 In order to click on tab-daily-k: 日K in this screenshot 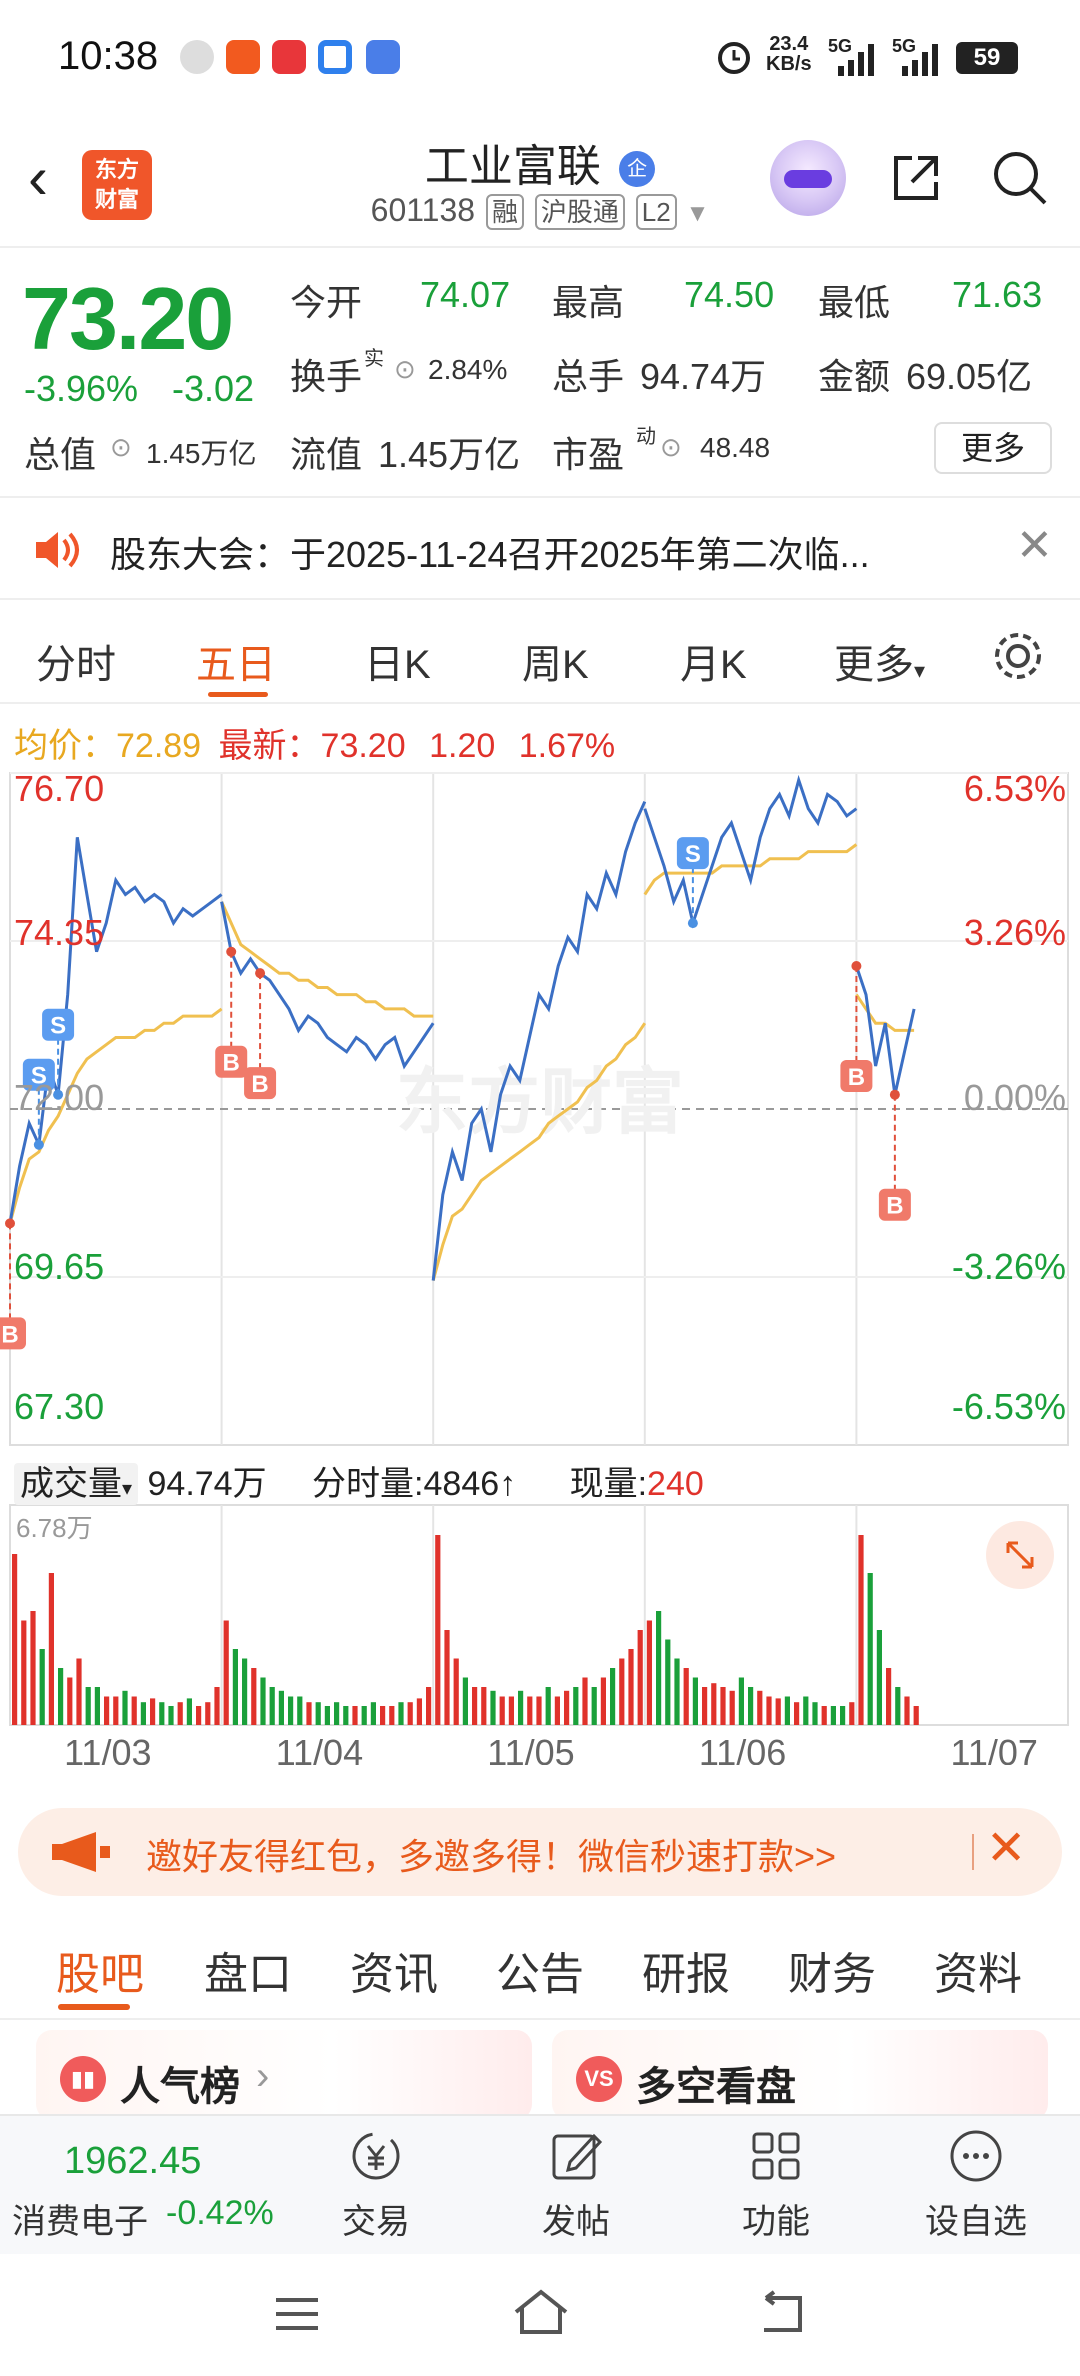, I will do `click(397, 661)`.